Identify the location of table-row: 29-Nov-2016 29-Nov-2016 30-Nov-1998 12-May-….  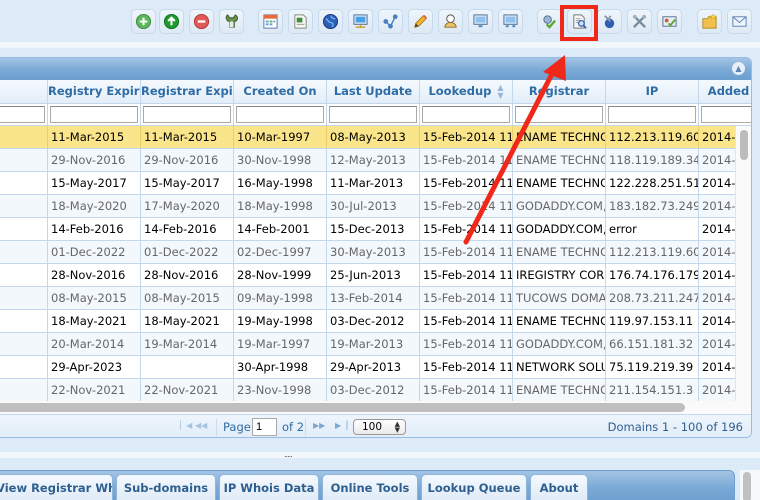
(375, 160).